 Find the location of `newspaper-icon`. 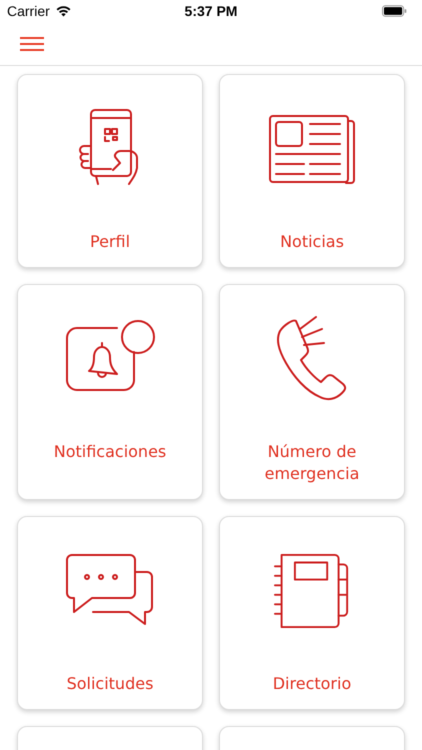

newspaper-icon is located at coordinates (312, 149).